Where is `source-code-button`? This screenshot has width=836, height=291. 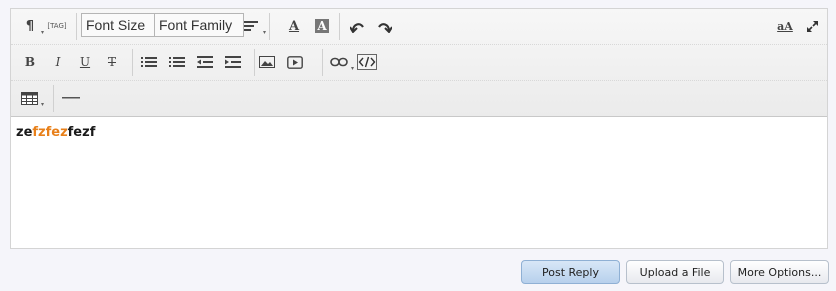
source-code-button is located at coordinates (367, 62).